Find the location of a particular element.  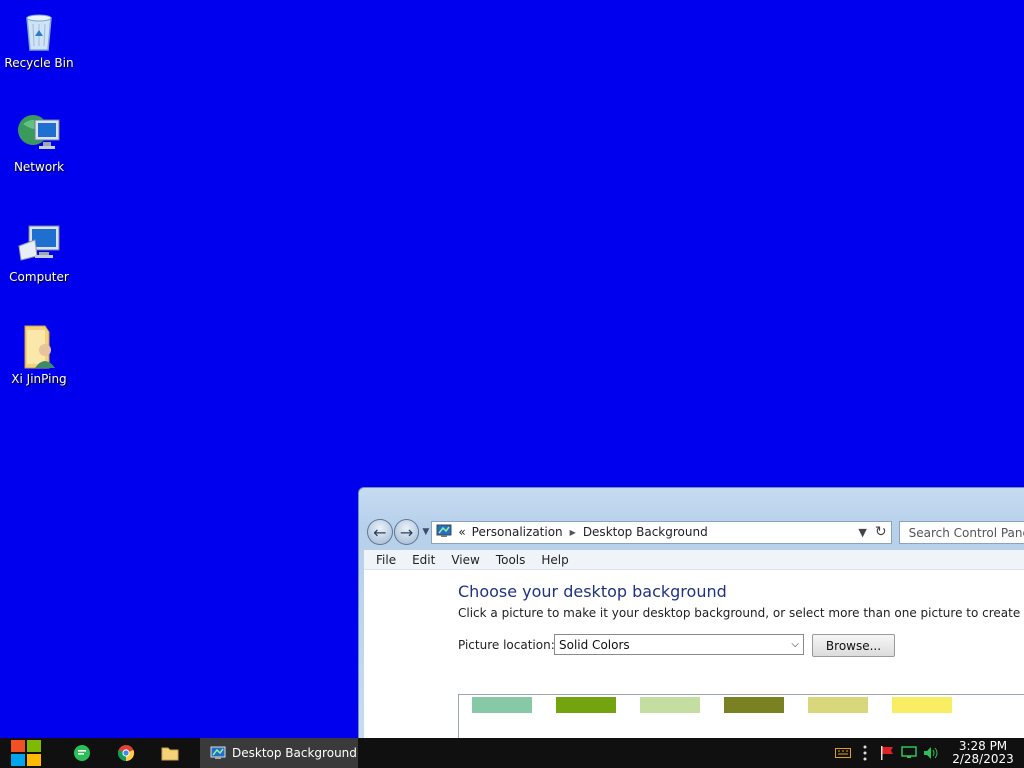

taskbar-item-desktop-background: Desktop Background is located at coordinates (279, 753).